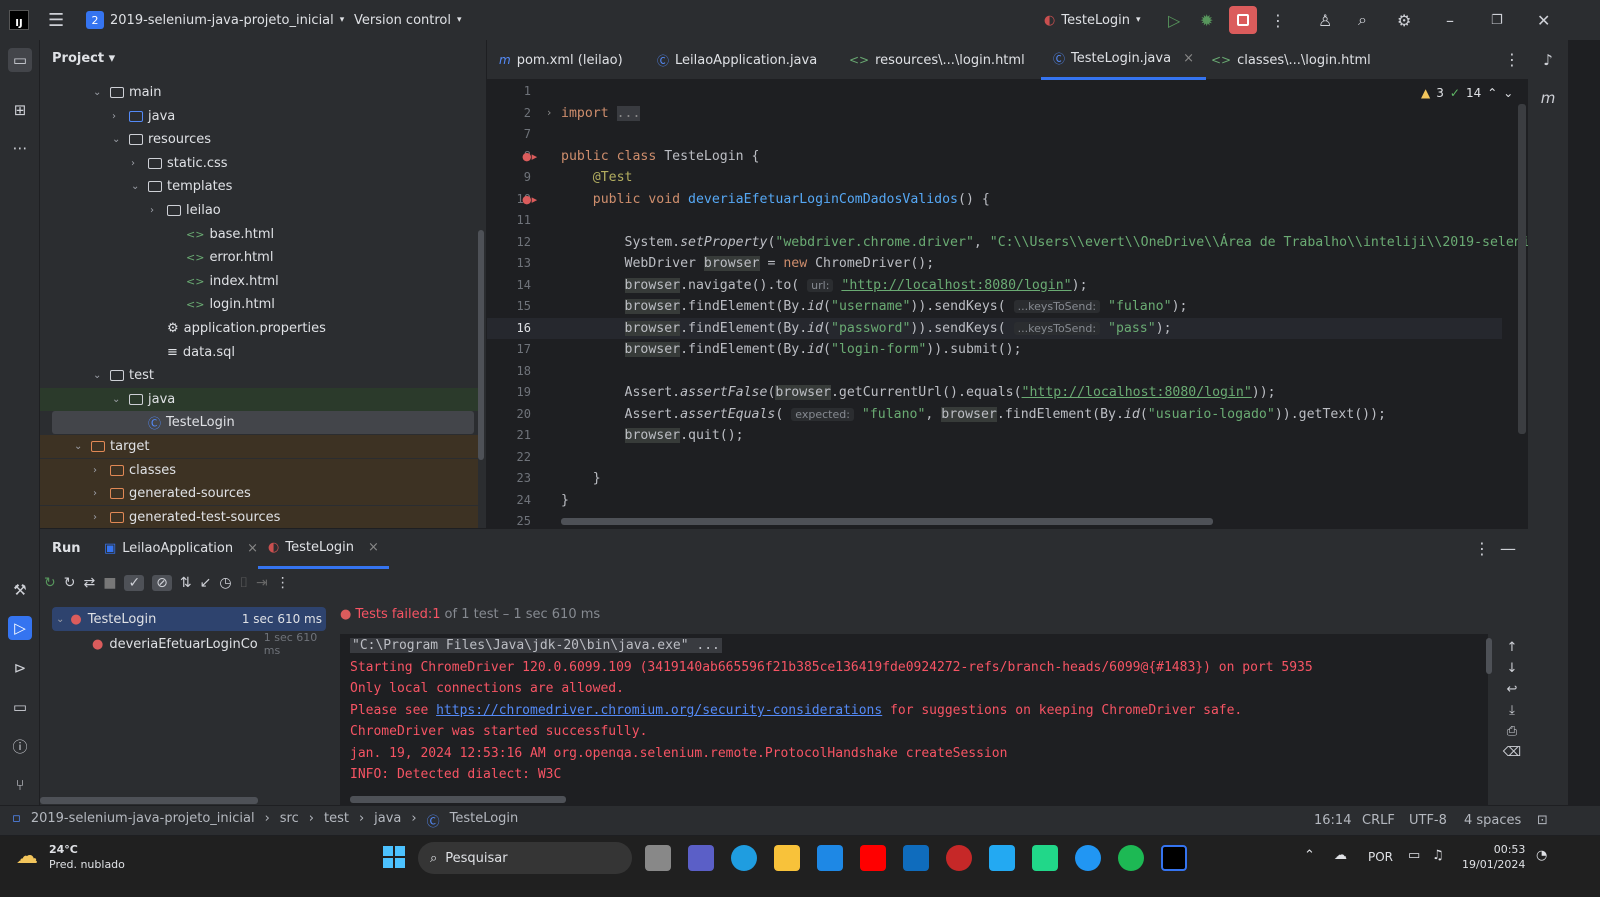 This screenshot has height=897, width=1600. Describe the element at coordinates (1332, 820) in the screenshot. I see `caret-position: 16:14` at that location.